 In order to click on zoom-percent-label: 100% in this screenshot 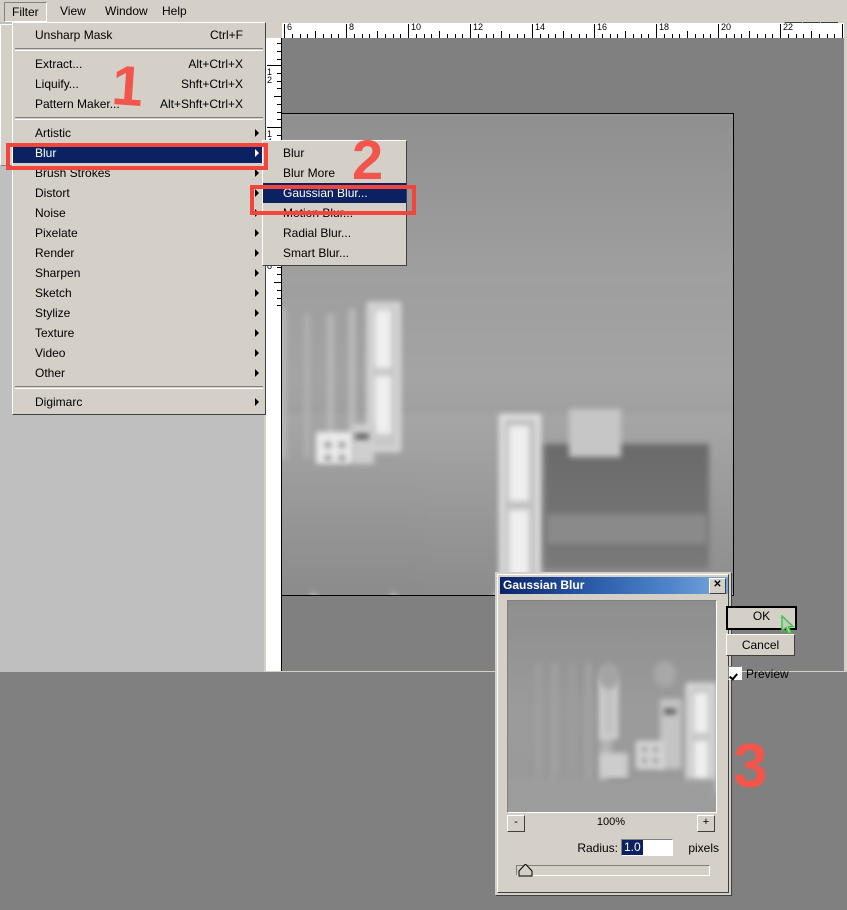, I will do `click(611, 822)`.